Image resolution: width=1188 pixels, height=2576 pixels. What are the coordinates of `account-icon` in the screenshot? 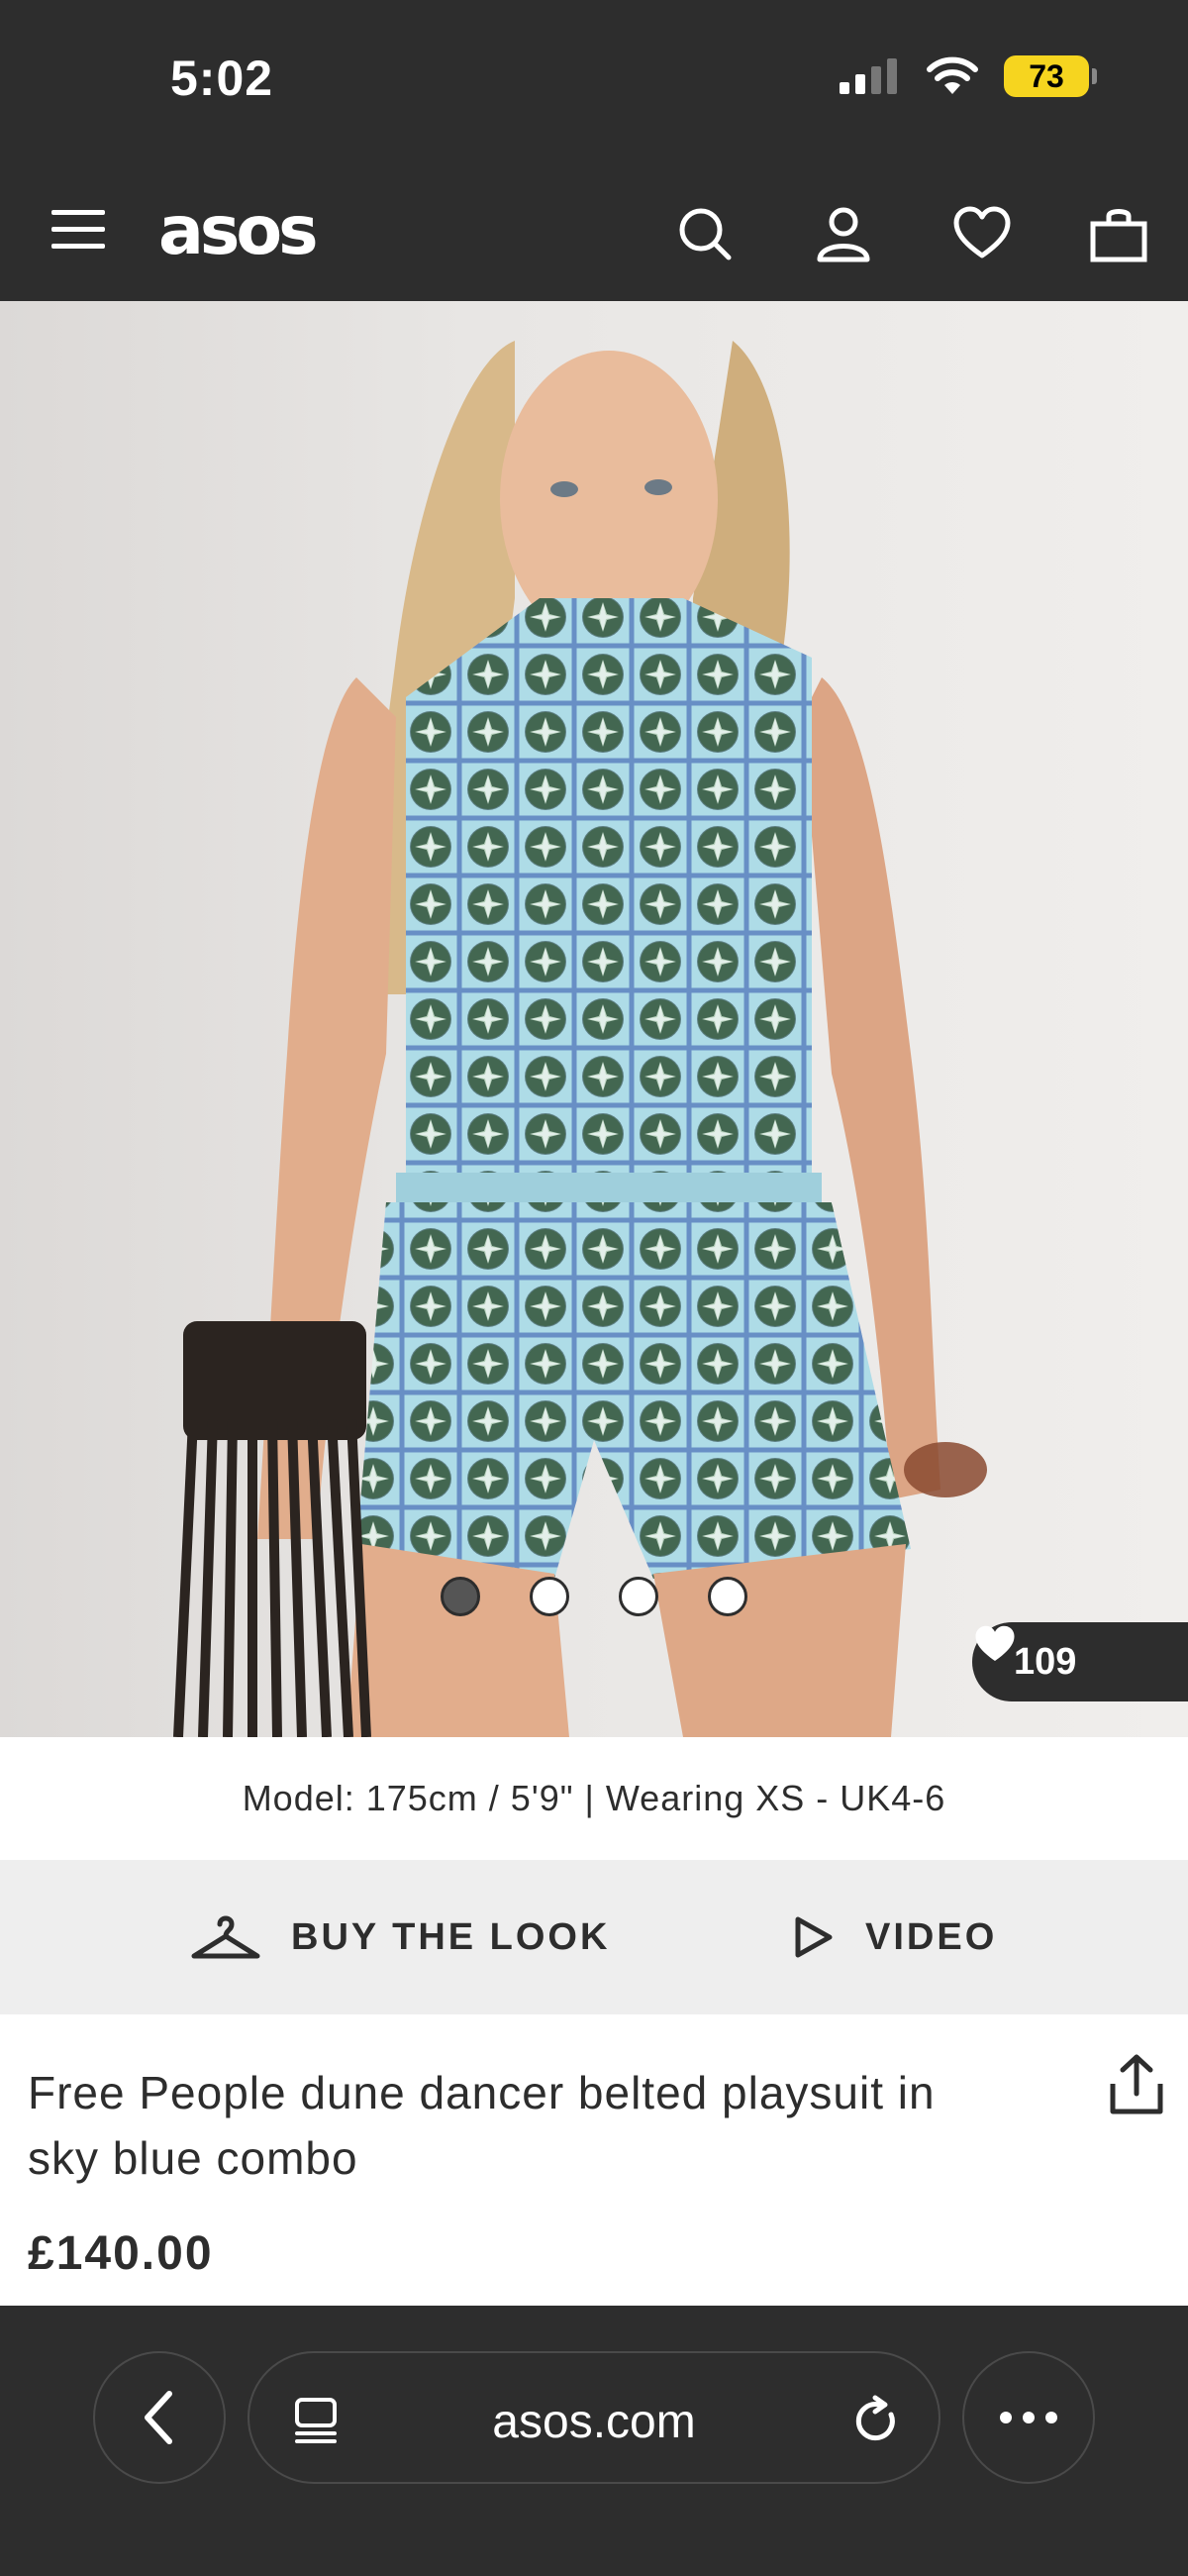 It's located at (843, 233).